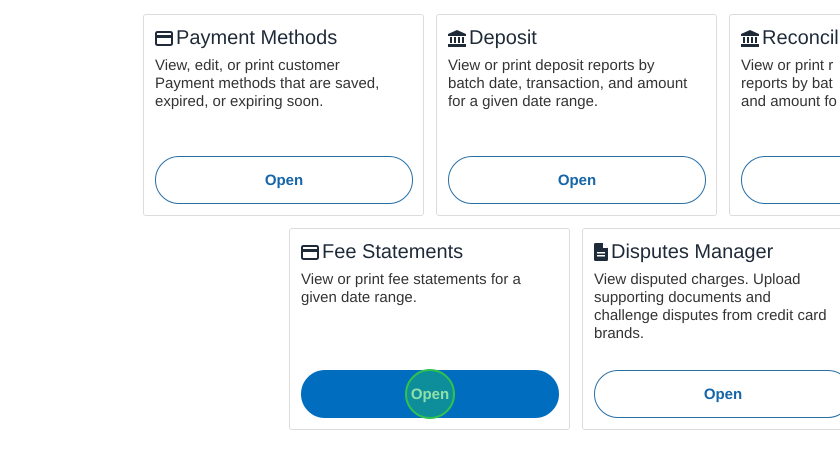 The height and width of the screenshot is (473, 840). Describe the element at coordinates (503, 38) in the screenshot. I see `card-title: Deposit` at that location.